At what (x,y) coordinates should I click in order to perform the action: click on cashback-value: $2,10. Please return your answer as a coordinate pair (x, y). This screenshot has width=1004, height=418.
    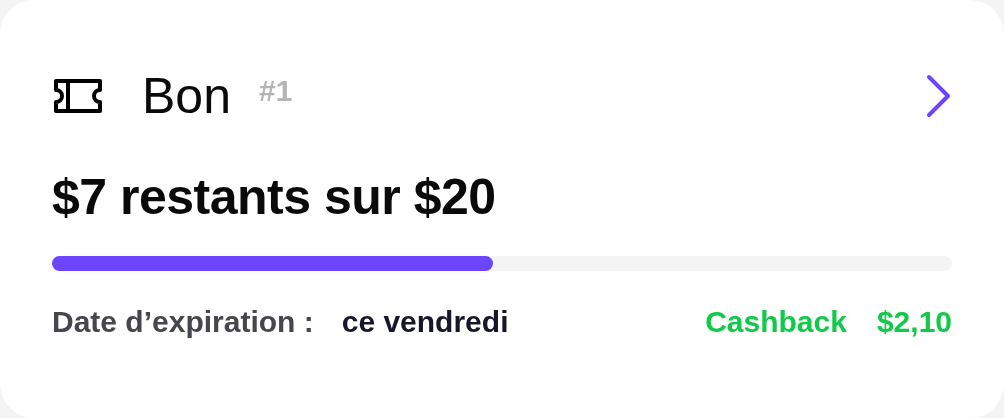
    Looking at the image, I should click on (914, 322).